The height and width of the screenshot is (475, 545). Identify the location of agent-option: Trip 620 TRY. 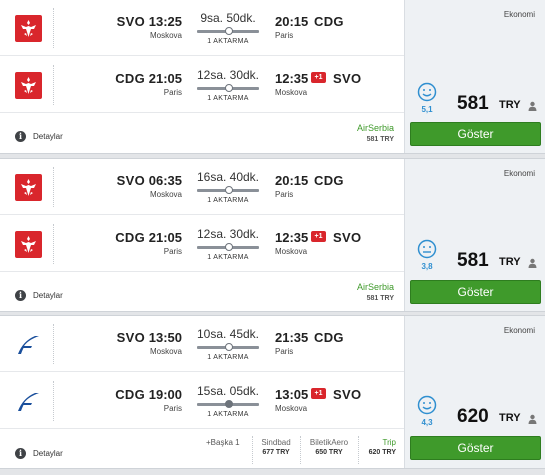
(379, 447).